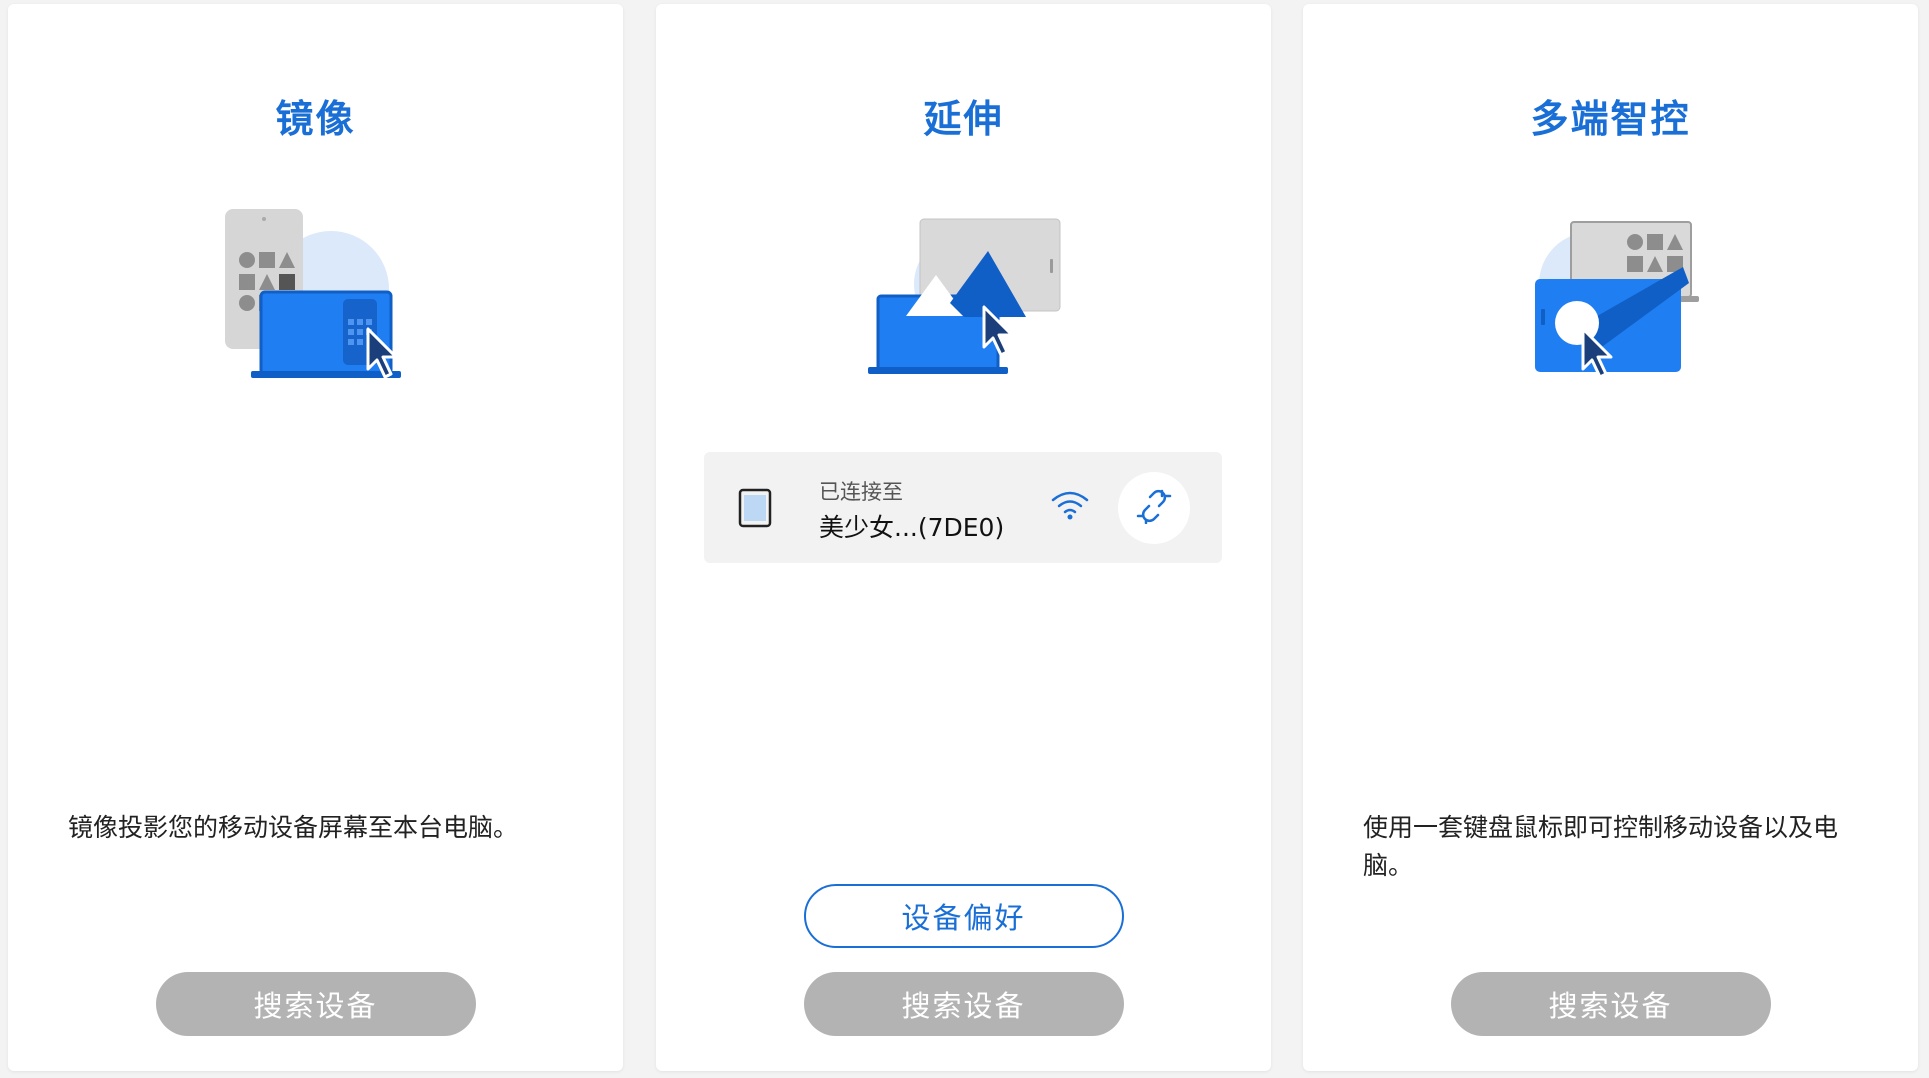 This screenshot has height=1078, width=1929. I want to click on multi-device-control-illustration, so click(1611, 291).